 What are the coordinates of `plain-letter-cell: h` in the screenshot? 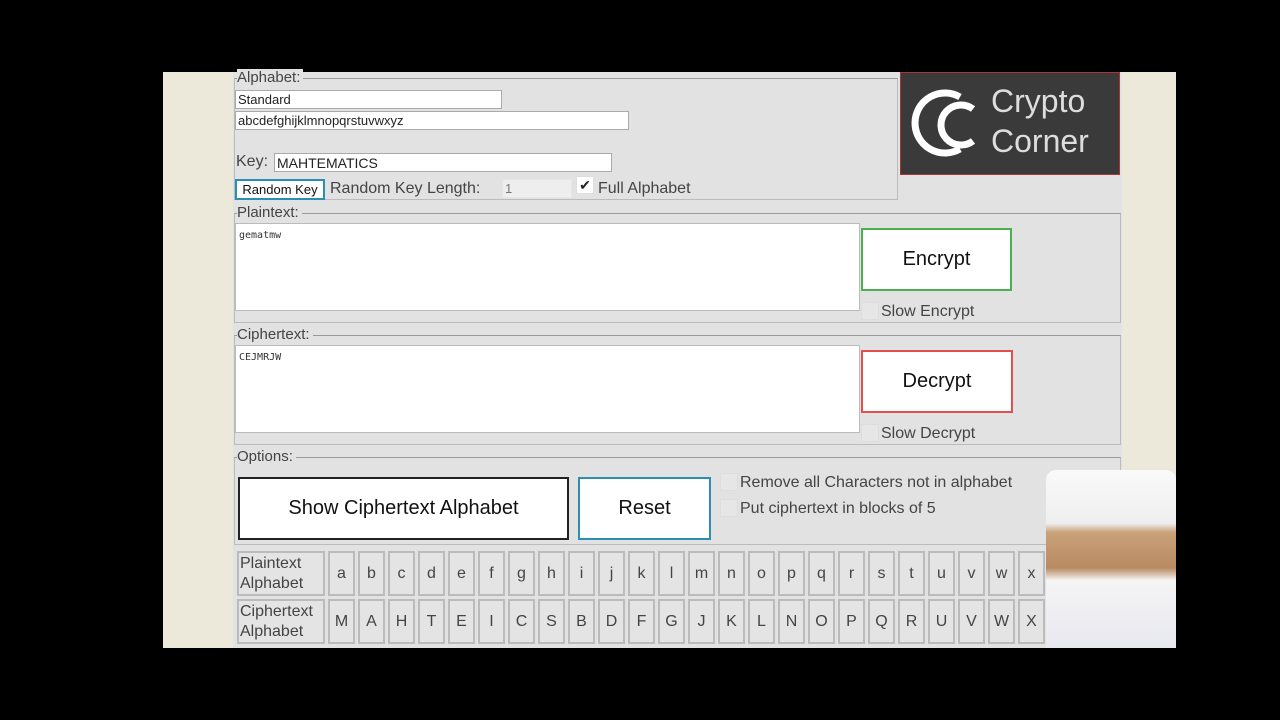 It's located at (551, 573).